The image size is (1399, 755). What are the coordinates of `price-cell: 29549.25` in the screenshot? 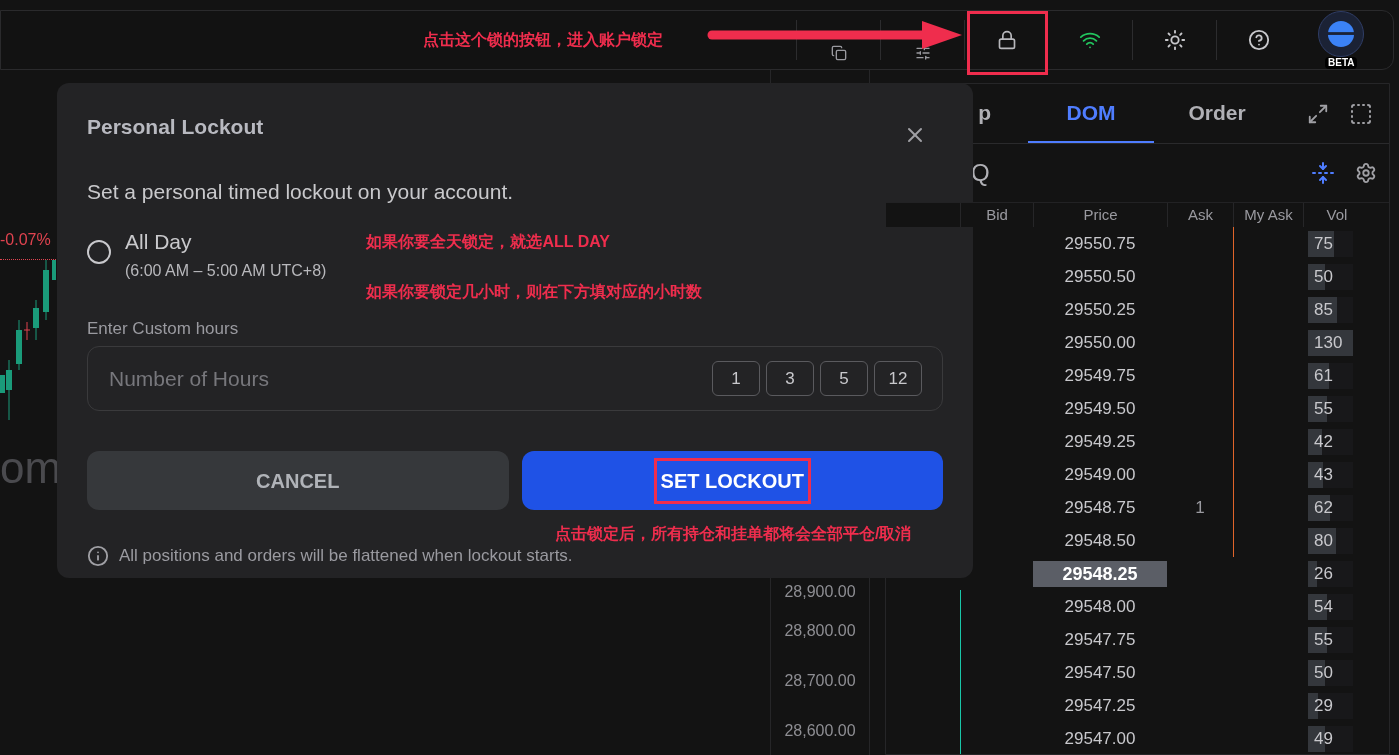 It's located at (1100, 441).